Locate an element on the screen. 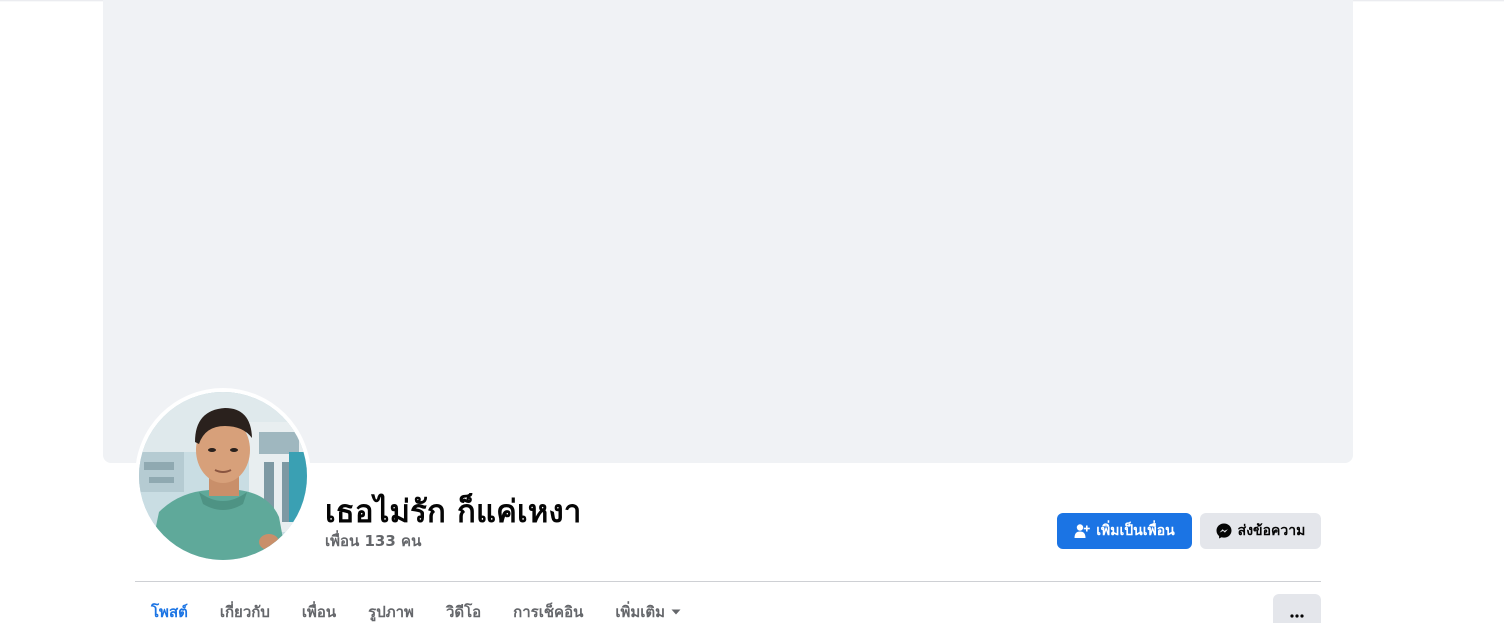  send-message-button: ส่งข้อความ is located at coordinates (1260, 531).